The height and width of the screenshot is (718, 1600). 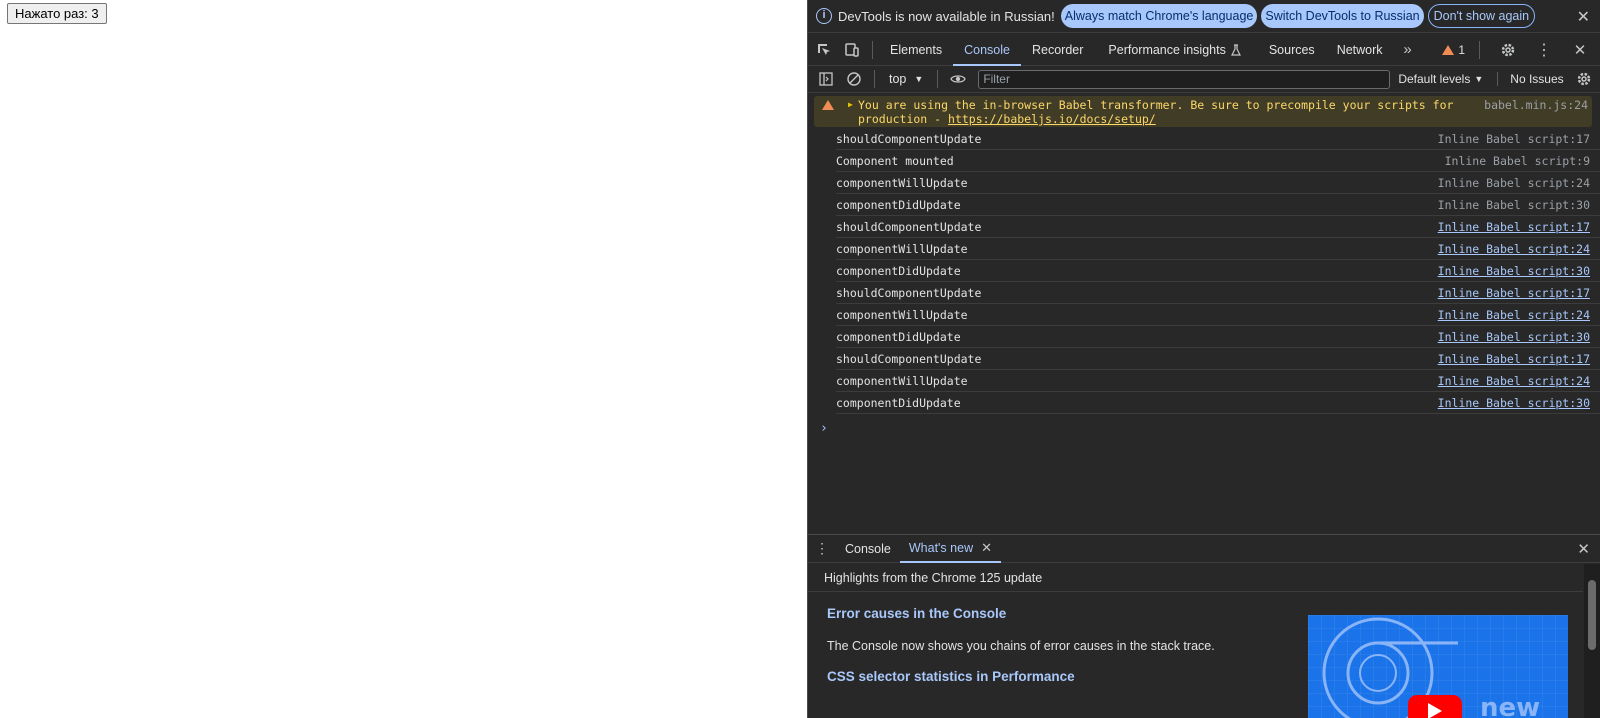 I want to click on close-icon: ✕, so click(x=1583, y=17).